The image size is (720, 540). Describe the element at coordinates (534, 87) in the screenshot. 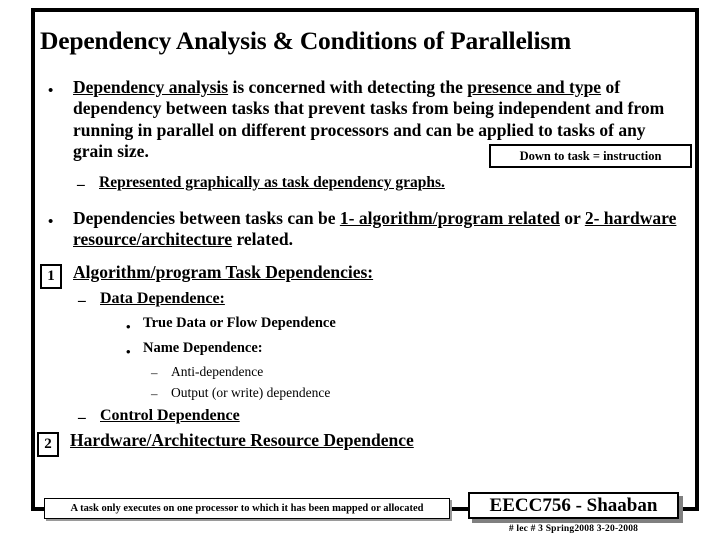

I see `term-presence-and-type: presence and type` at that location.